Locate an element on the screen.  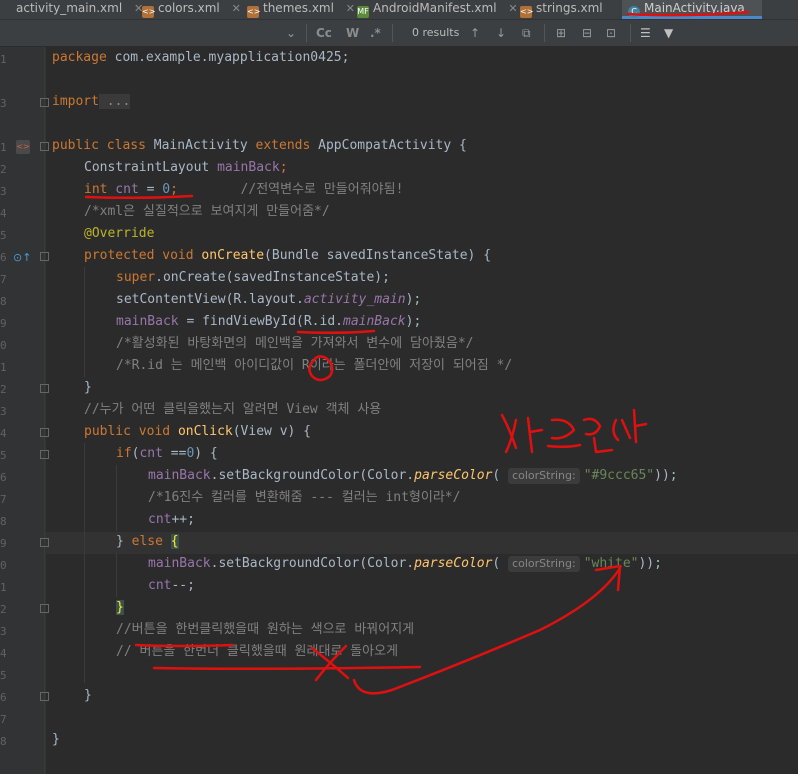
matched-brace: } is located at coordinates (120, 607).